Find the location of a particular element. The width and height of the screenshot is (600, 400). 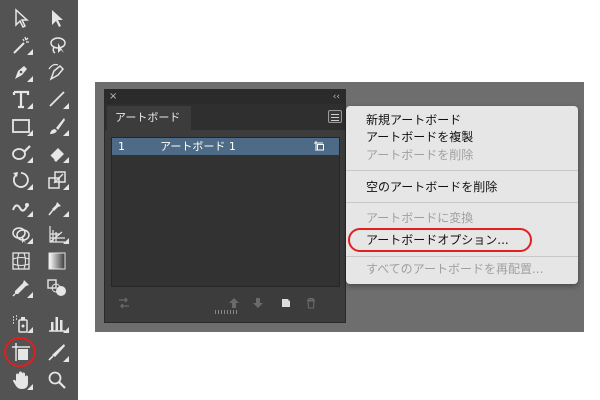

mesh-icon is located at coordinates (21, 261).